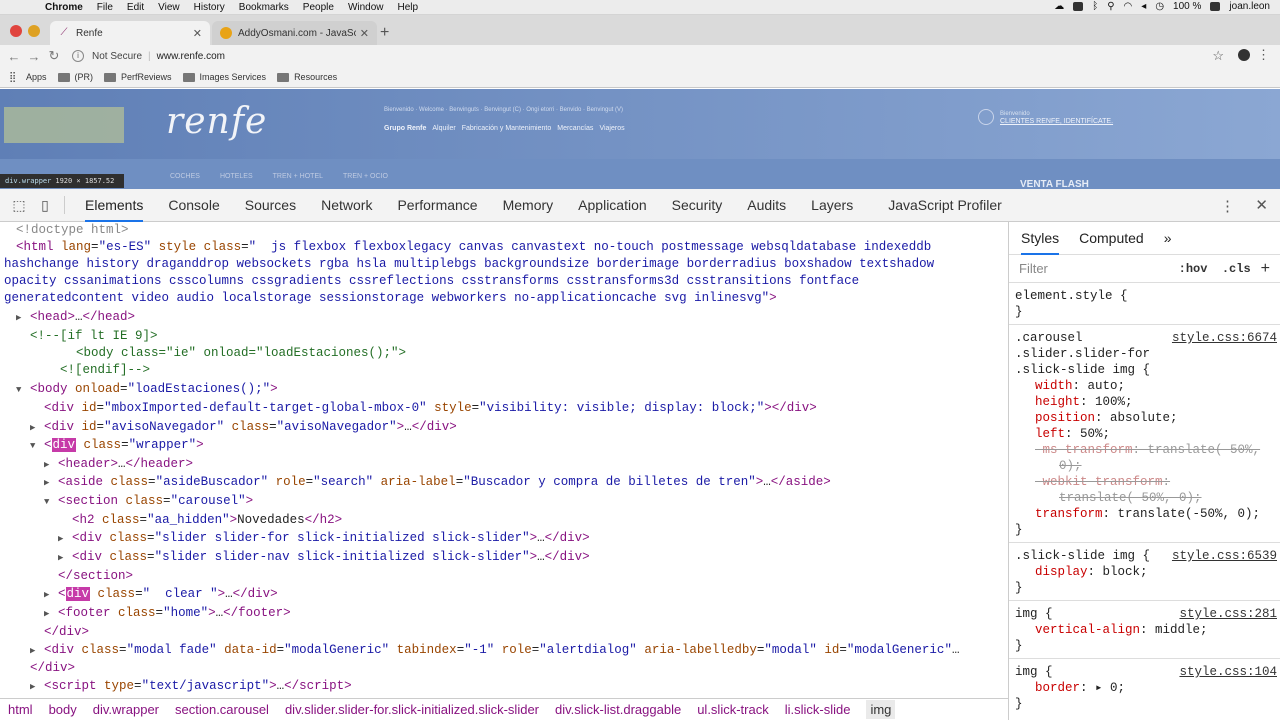  I want to click on subnav-item: TREN + OCIO, so click(365, 176).